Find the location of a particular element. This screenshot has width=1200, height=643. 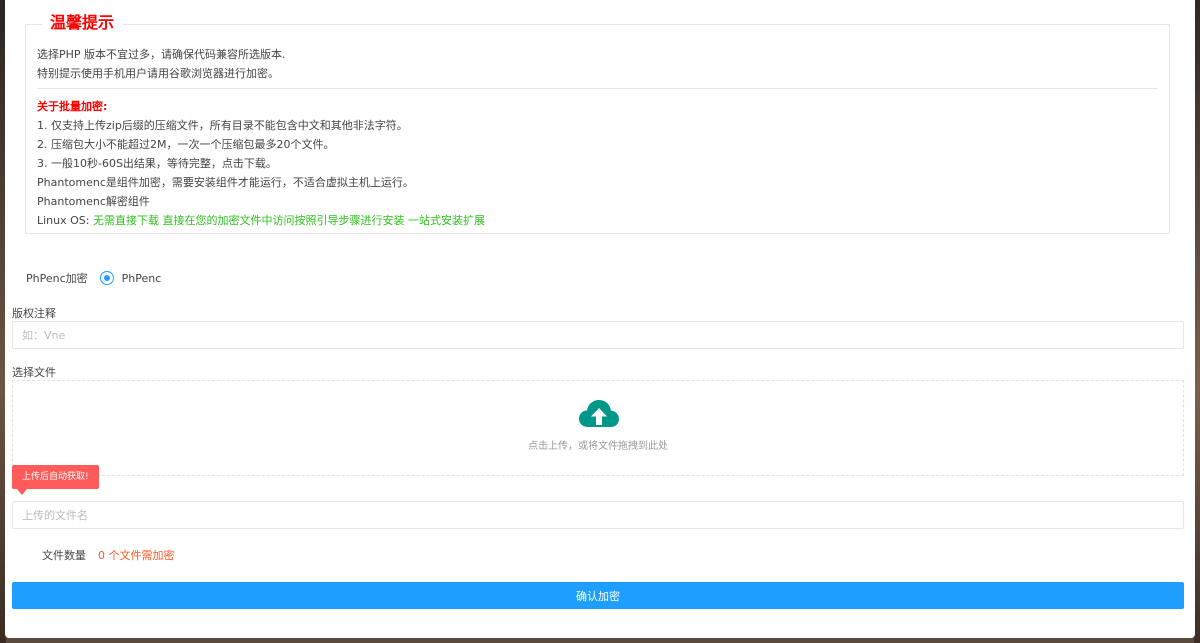

copyright-label: 版权注释 is located at coordinates (34, 313).